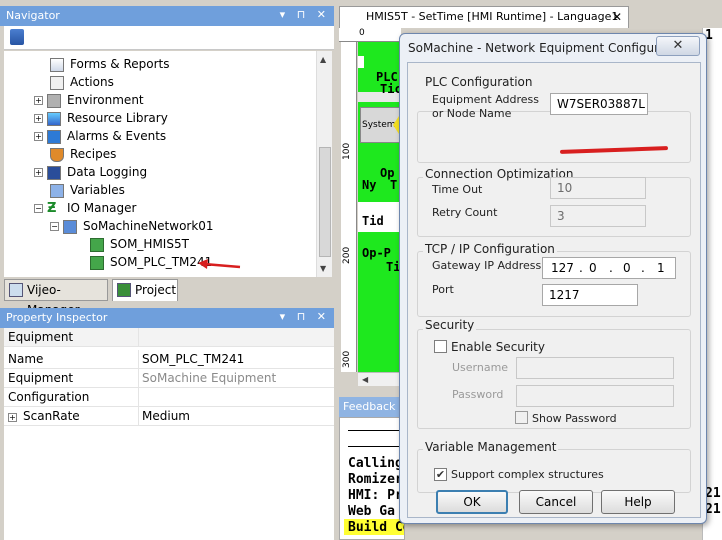 This screenshot has height=540, width=722. Describe the element at coordinates (169, 397) in the screenshot. I see `property-row-configuration: Configuration` at that location.